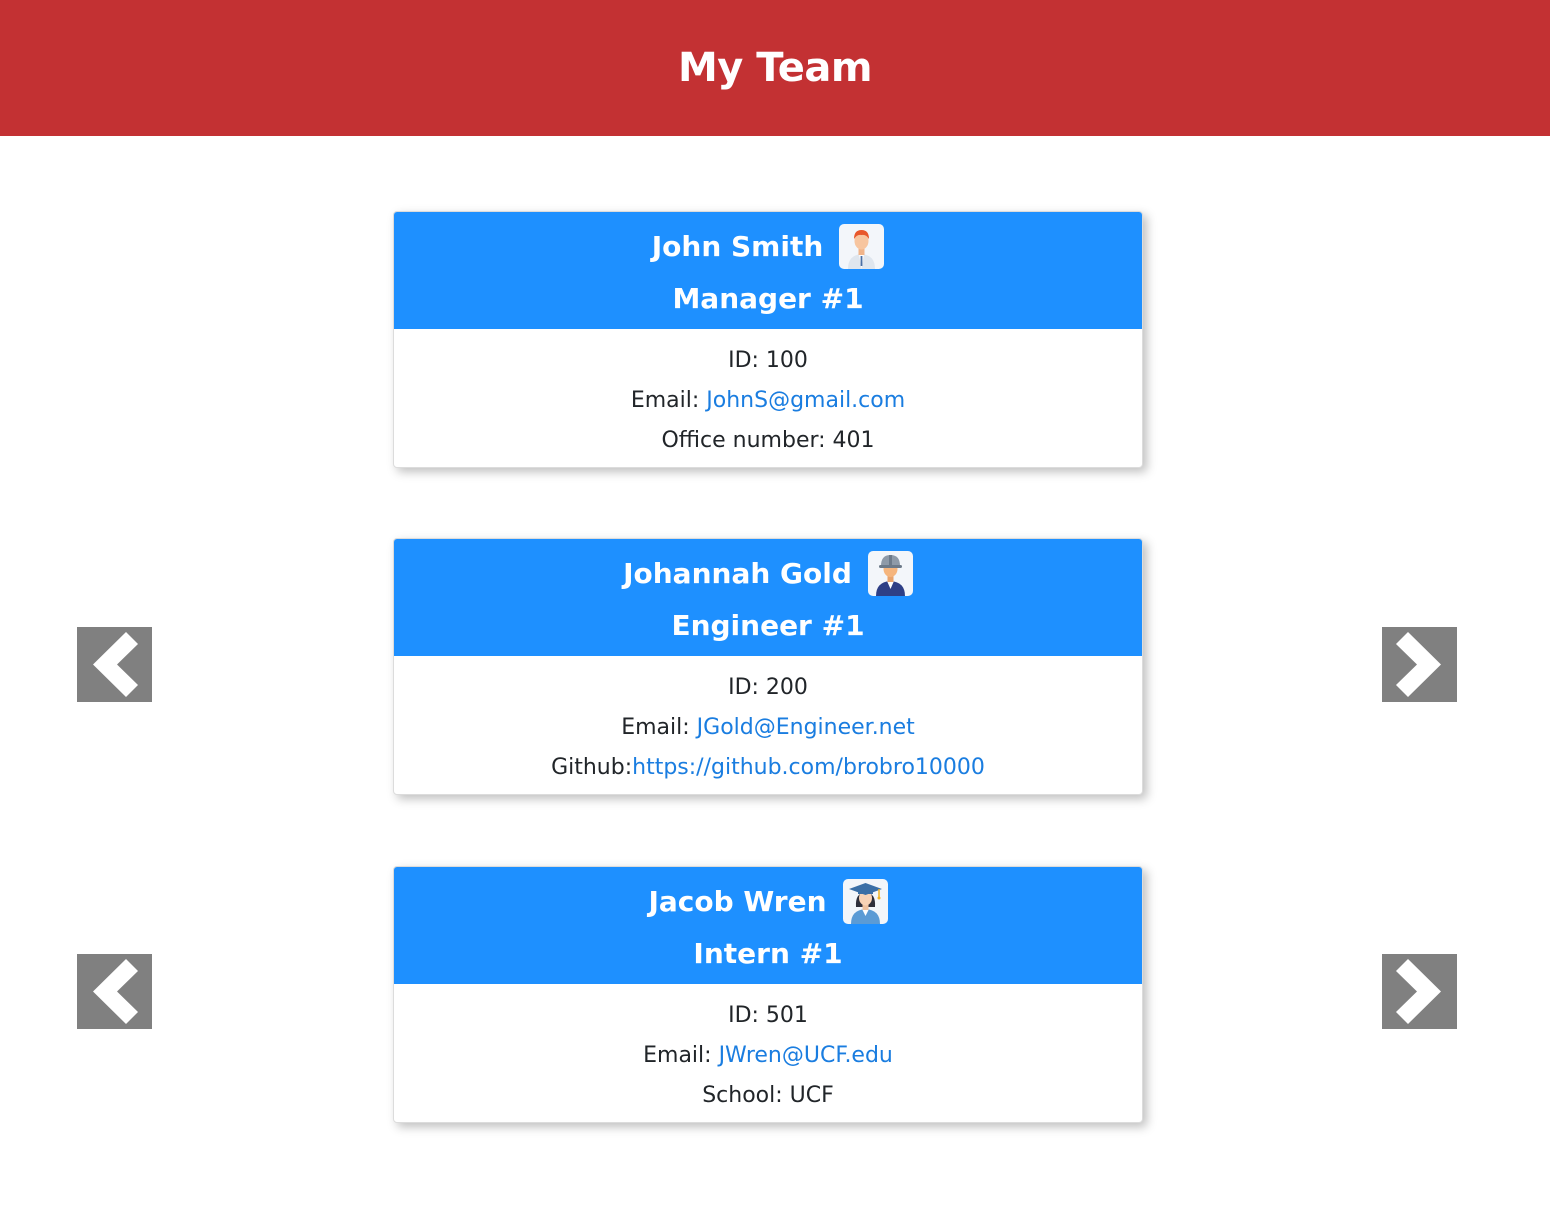 The height and width of the screenshot is (1207, 1550). I want to click on school-row: School: UCF, so click(768, 1096).